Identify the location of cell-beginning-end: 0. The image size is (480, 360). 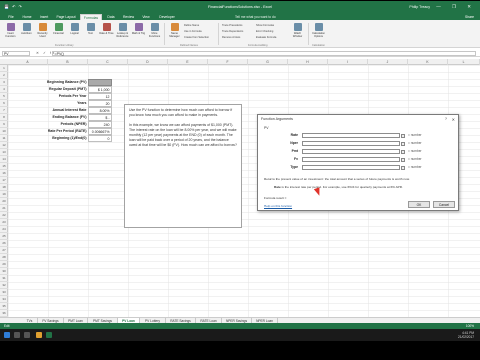
(100, 138).